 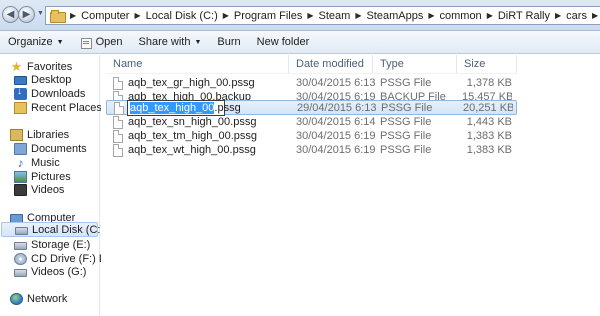 What do you see at coordinates (86, 43) in the screenshot?
I see `open-file-icon` at bounding box center [86, 43].